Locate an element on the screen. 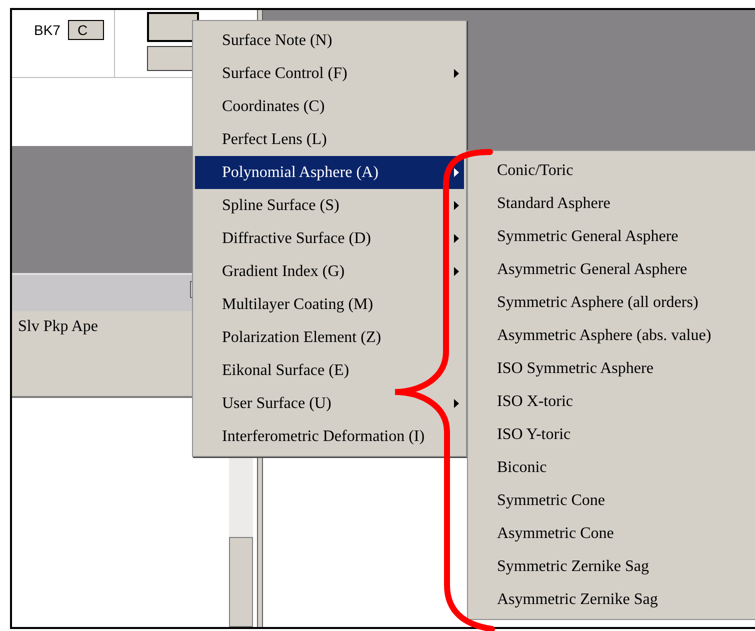 The image size is (755, 631). menu-item: User Surface (U) is located at coordinates (329, 403).